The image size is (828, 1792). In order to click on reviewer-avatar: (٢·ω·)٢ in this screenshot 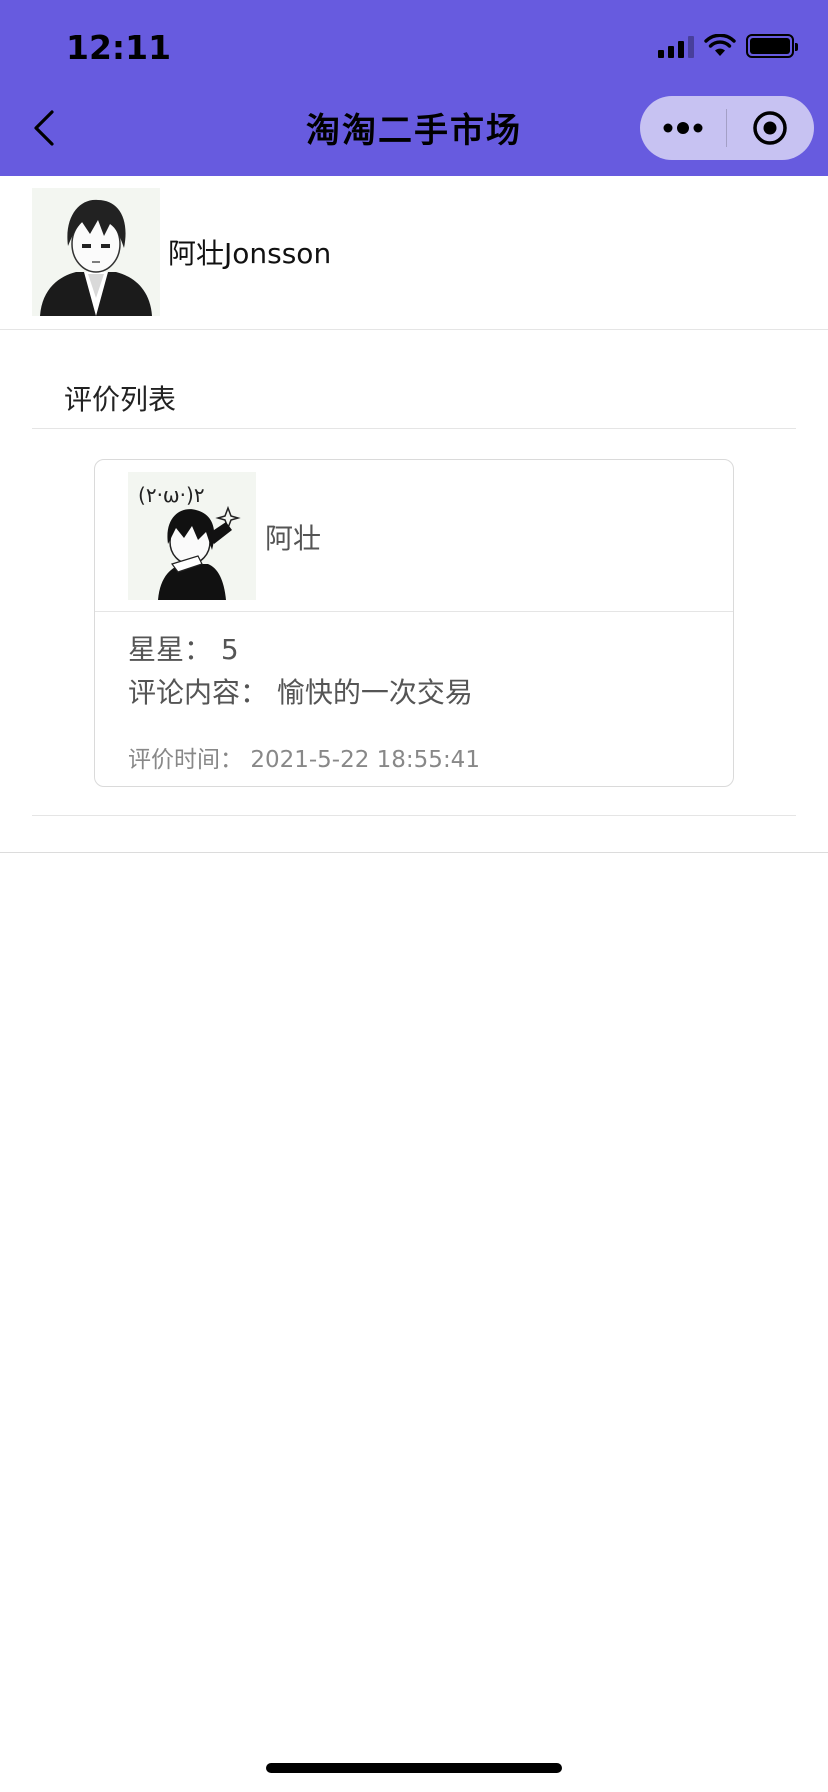, I will do `click(192, 536)`.